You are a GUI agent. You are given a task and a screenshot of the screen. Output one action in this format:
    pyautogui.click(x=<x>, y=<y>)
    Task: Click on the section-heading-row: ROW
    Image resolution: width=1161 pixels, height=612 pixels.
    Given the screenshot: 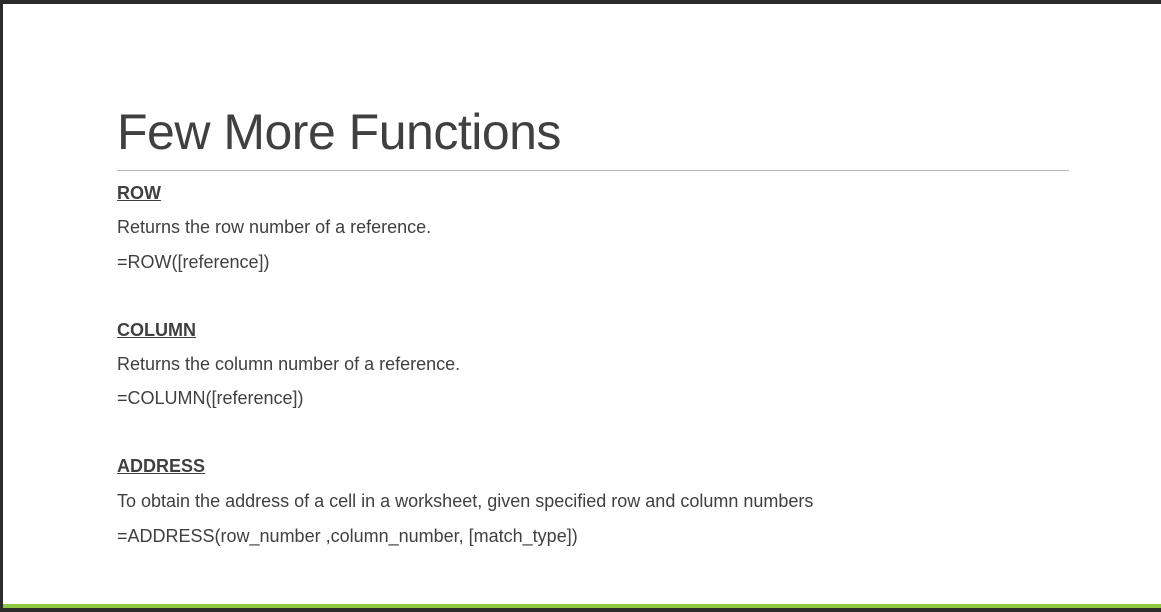 What is the action you would take?
    pyautogui.click(x=139, y=193)
    